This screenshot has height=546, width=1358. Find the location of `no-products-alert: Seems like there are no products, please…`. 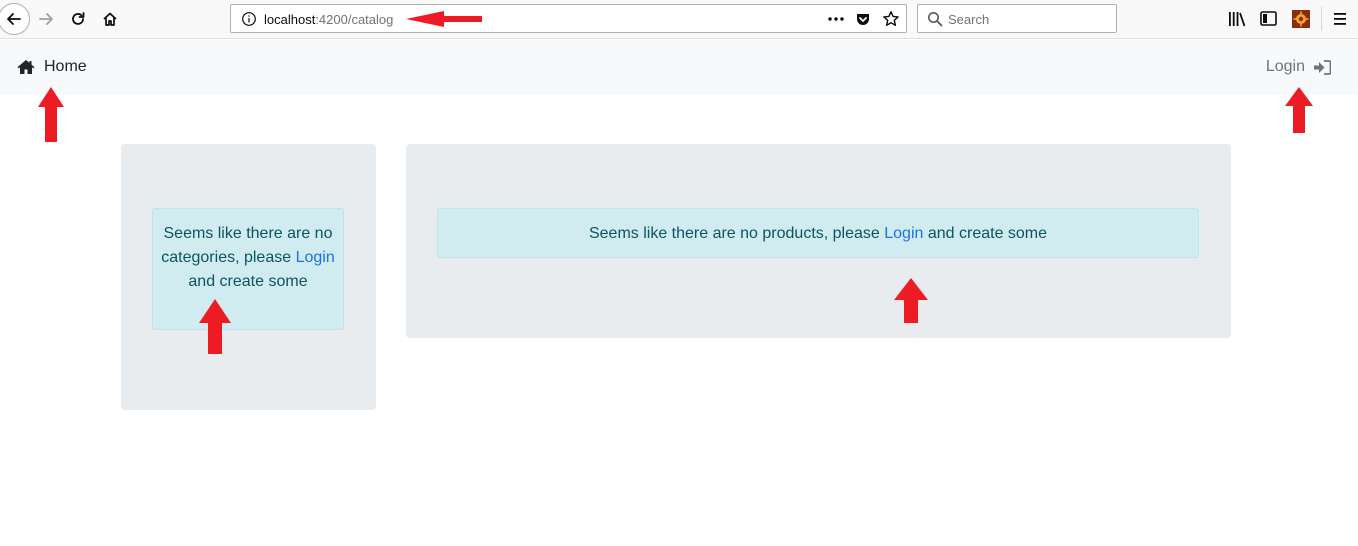

no-products-alert: Seems like there are no products, please… is located at coordinates (818, 233).